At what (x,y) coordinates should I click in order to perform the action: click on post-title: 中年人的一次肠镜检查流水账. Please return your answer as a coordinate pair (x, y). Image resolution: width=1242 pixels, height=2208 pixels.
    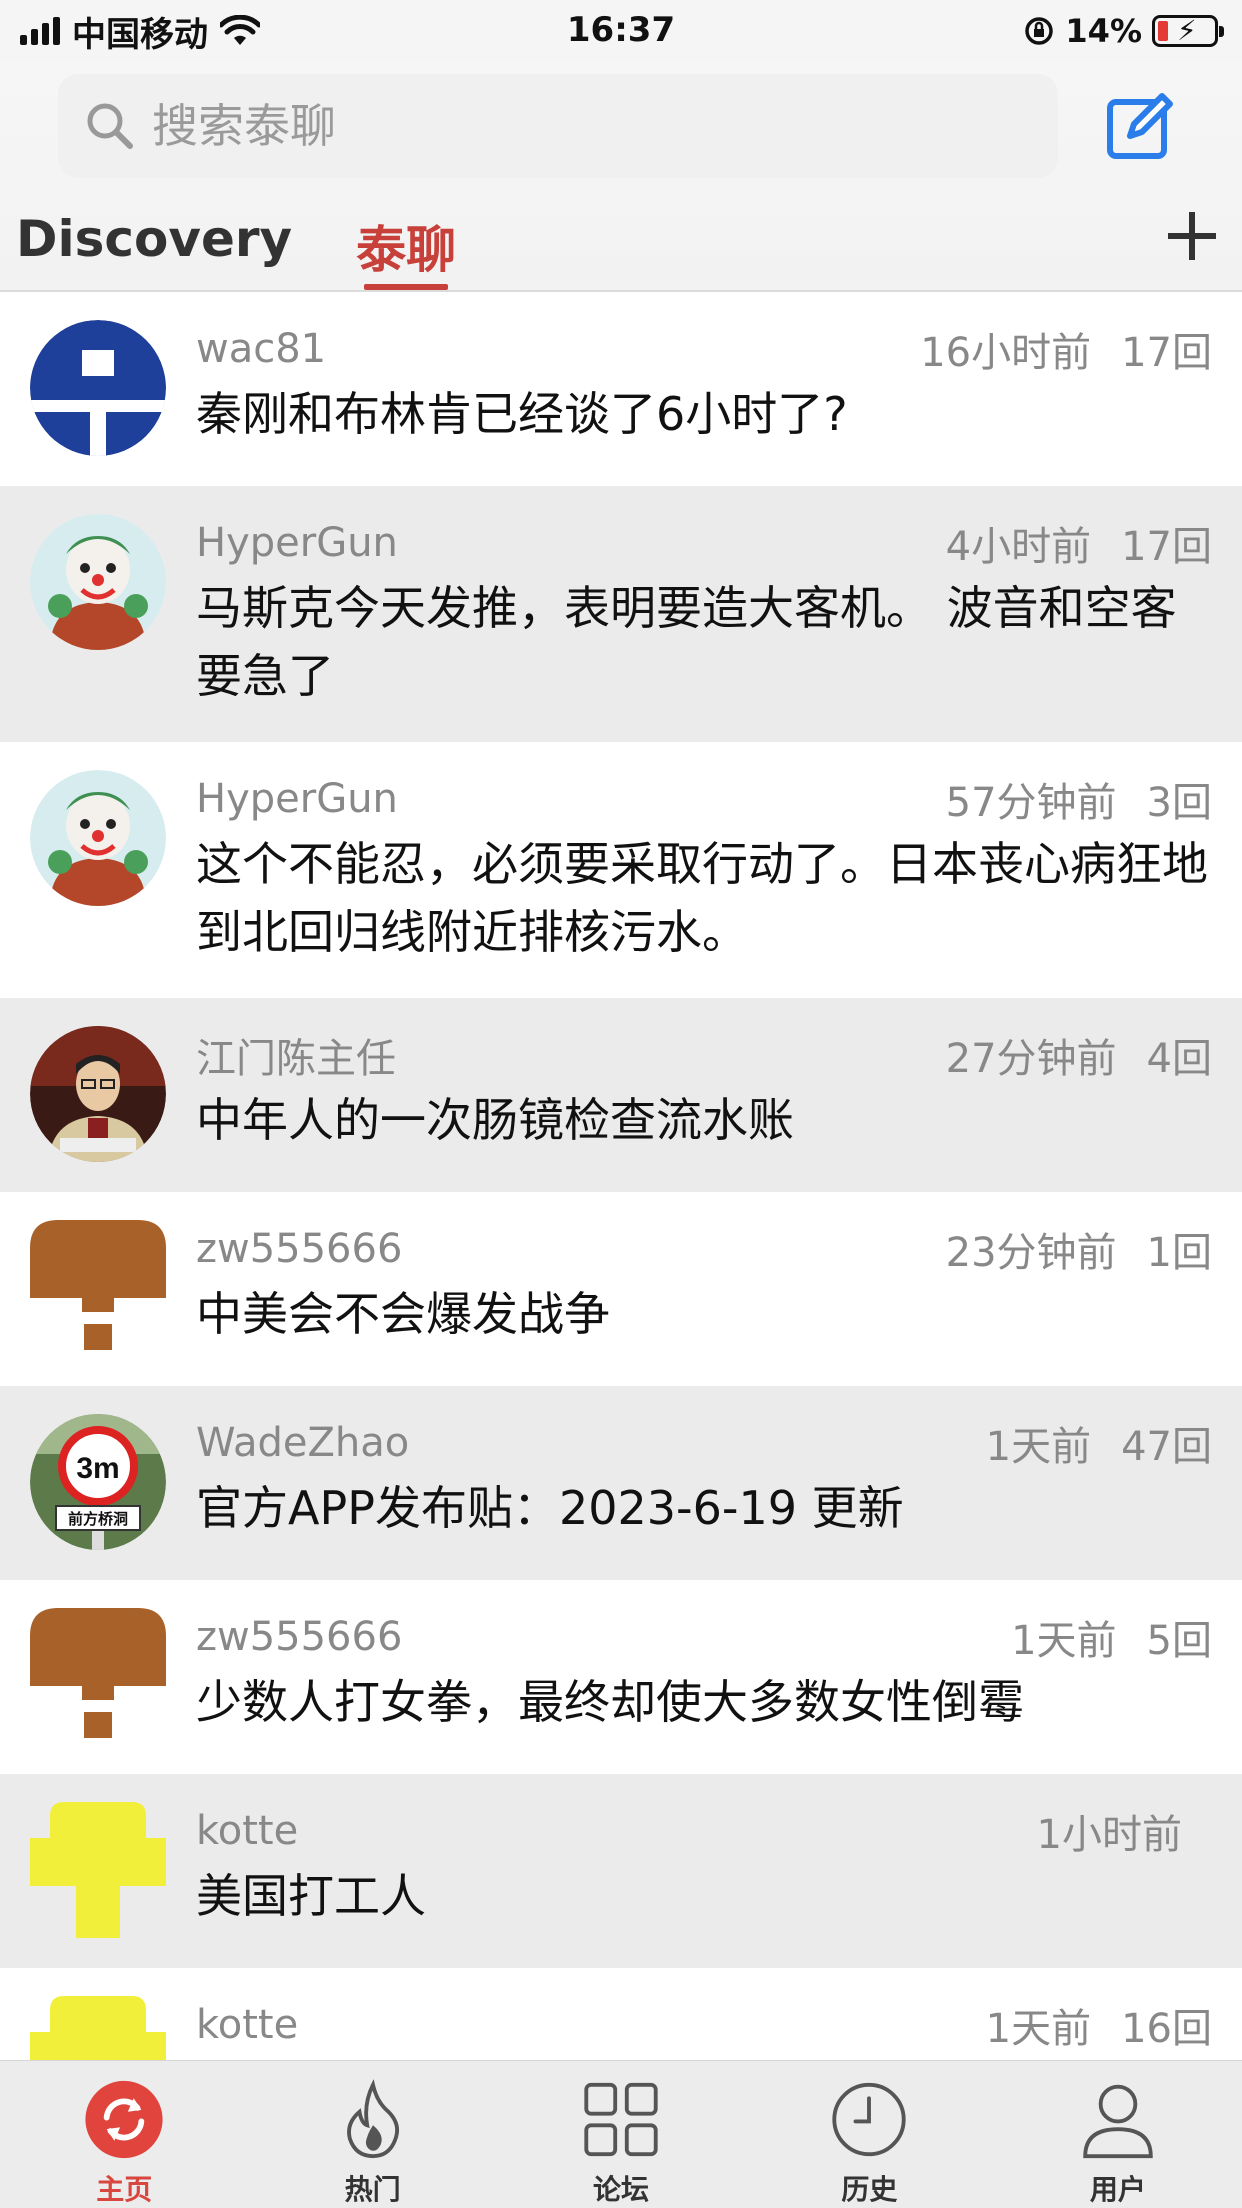
    Looking at the image, I should click on (704, 1120).